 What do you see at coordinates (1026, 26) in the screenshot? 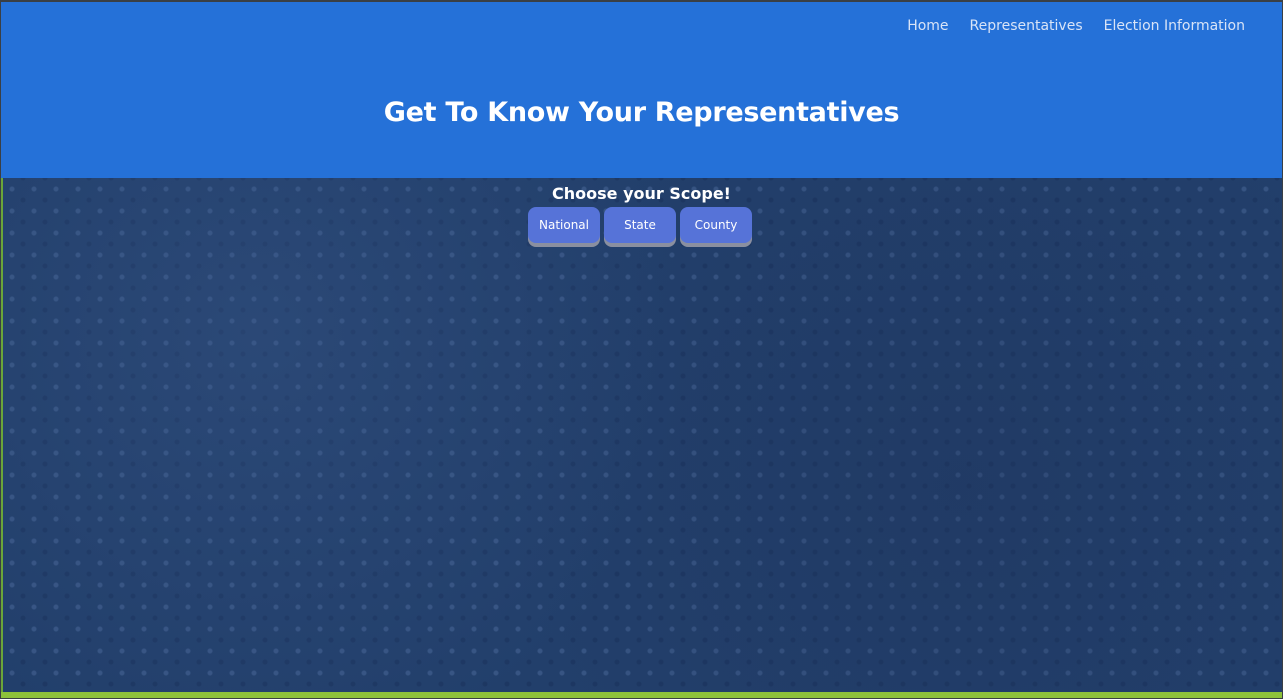
I see `nav-representatives-link: Representatives` at bounding box center [1026, 26].